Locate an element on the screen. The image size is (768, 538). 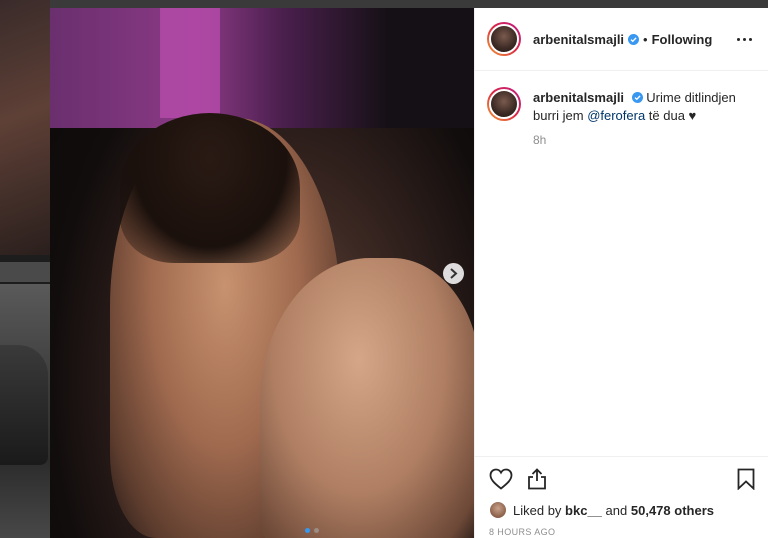
caption-time: 8h is located at coordinates (540, 140).